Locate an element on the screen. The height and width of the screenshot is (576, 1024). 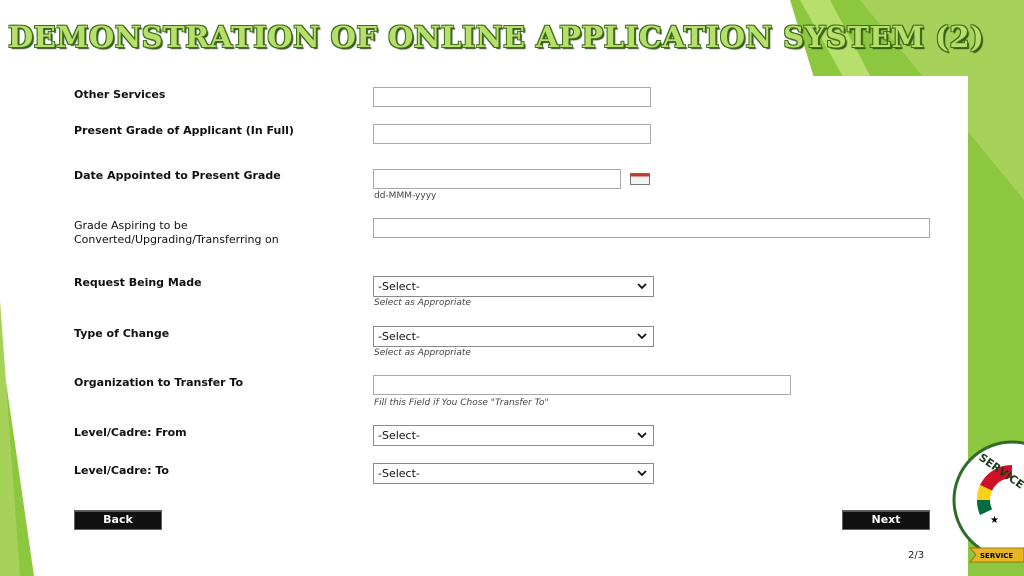
level-from-value: -Select- is located at coordinates (399, 435).